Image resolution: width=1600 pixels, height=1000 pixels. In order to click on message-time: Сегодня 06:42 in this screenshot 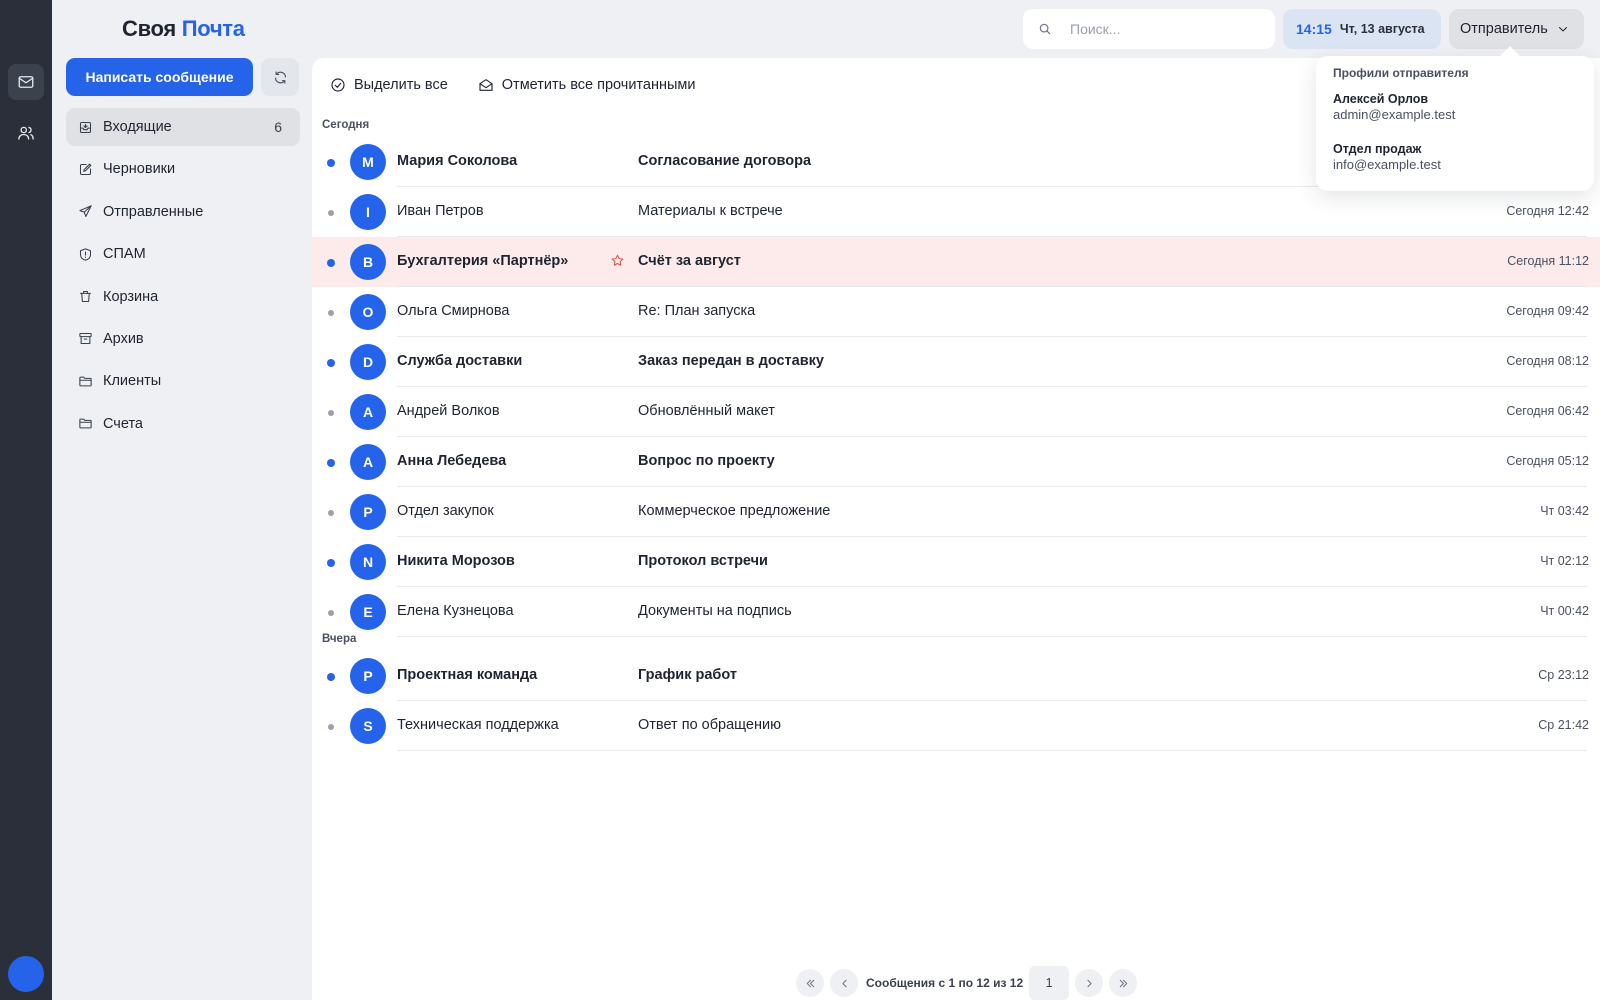, I will do `click(1547, 411)`.